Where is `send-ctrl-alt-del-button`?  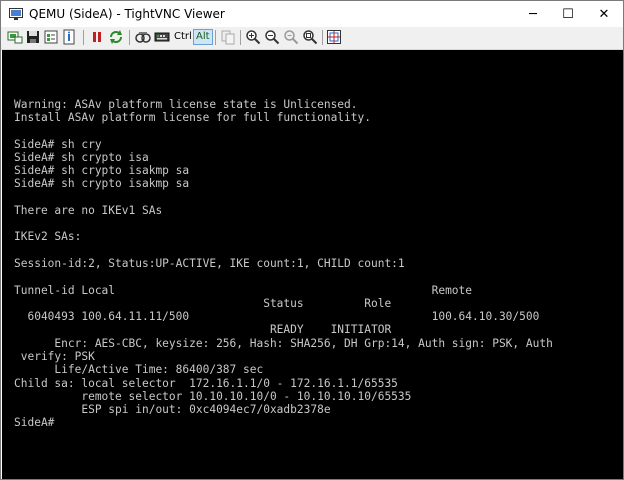
send-ctrl-alt-del-button is located at coordinates (162, 37).